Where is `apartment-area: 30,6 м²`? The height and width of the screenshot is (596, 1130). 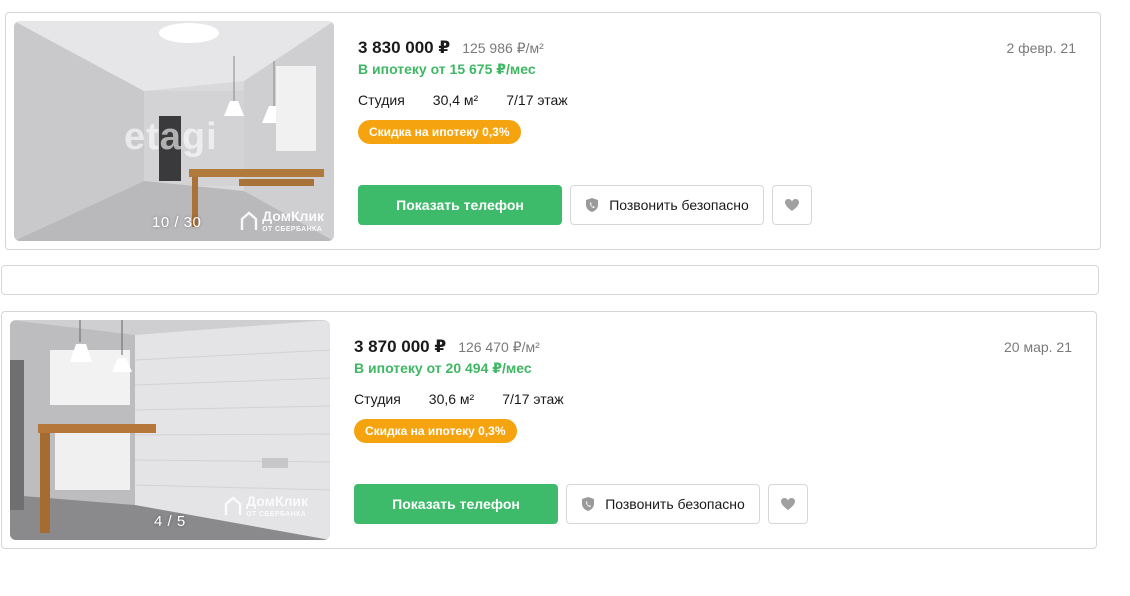
apartment-area: 30,6 м² is located at coordinates (451, 399).